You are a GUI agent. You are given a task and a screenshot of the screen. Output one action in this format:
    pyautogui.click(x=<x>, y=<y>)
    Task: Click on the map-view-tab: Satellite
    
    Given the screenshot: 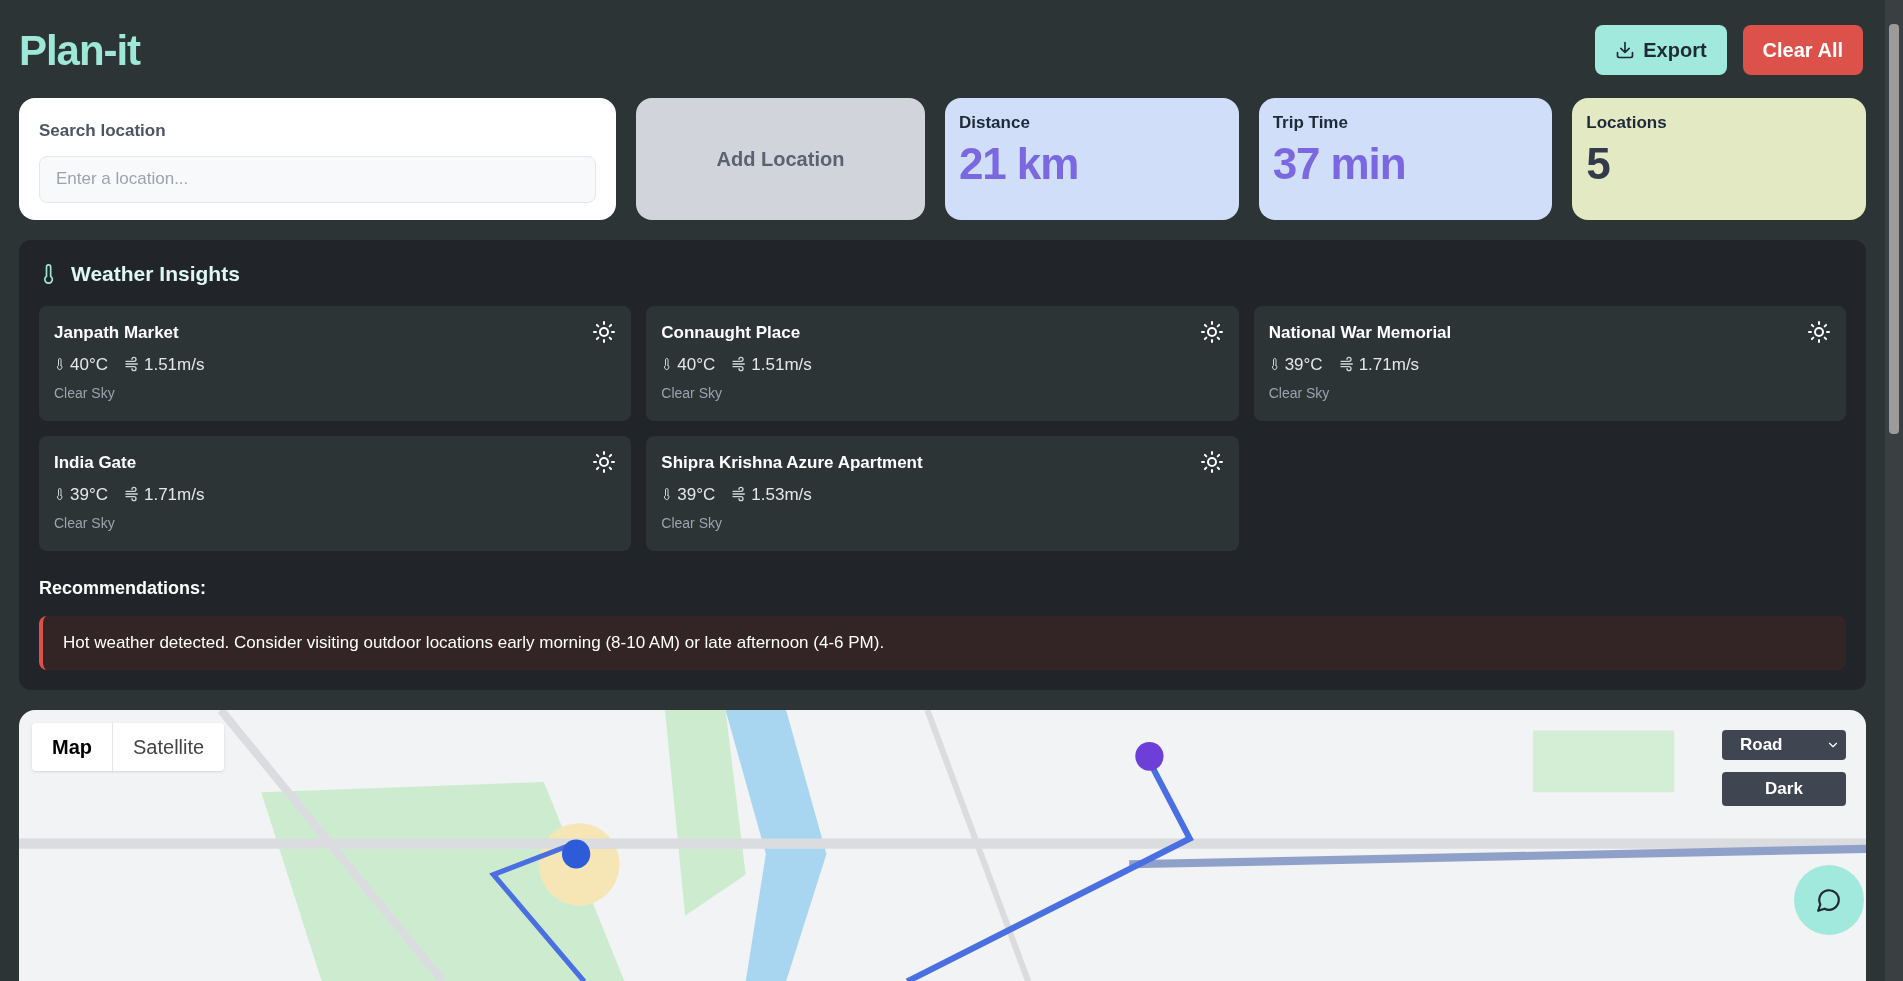 What is the action you would take?
    pyautogui.click(x=168, y=746)
    